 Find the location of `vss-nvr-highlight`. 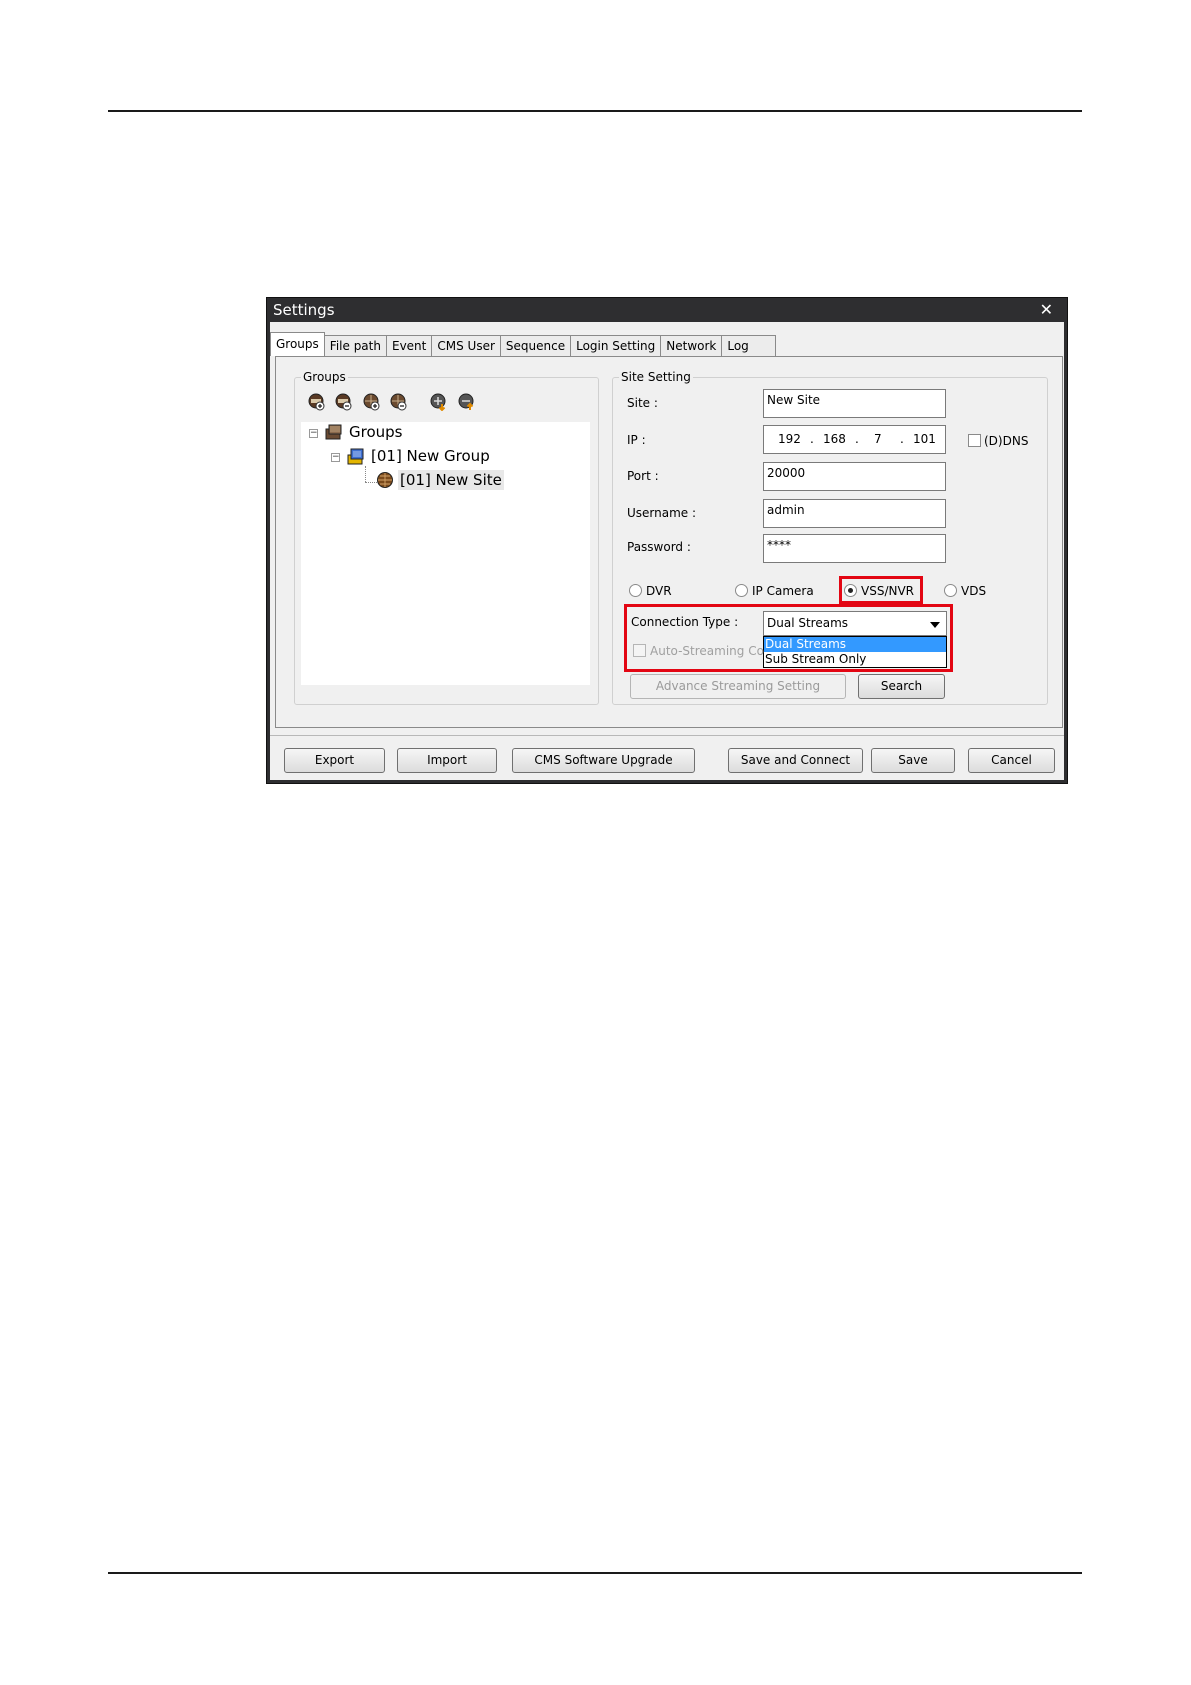

vss-nvr-highlight is located at coordinates (881, 590).